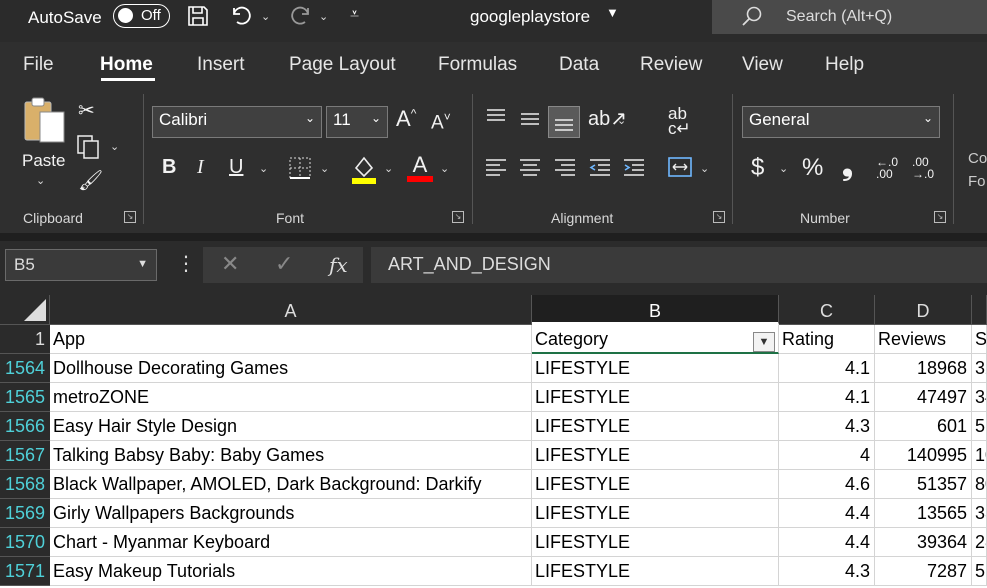 The height and width of the screenshot is (588, 987). What do you see at coordinates (977, 158) in the screenshot?
I see `conditional-formatting-label: Co` at bounding box center [977, 158].